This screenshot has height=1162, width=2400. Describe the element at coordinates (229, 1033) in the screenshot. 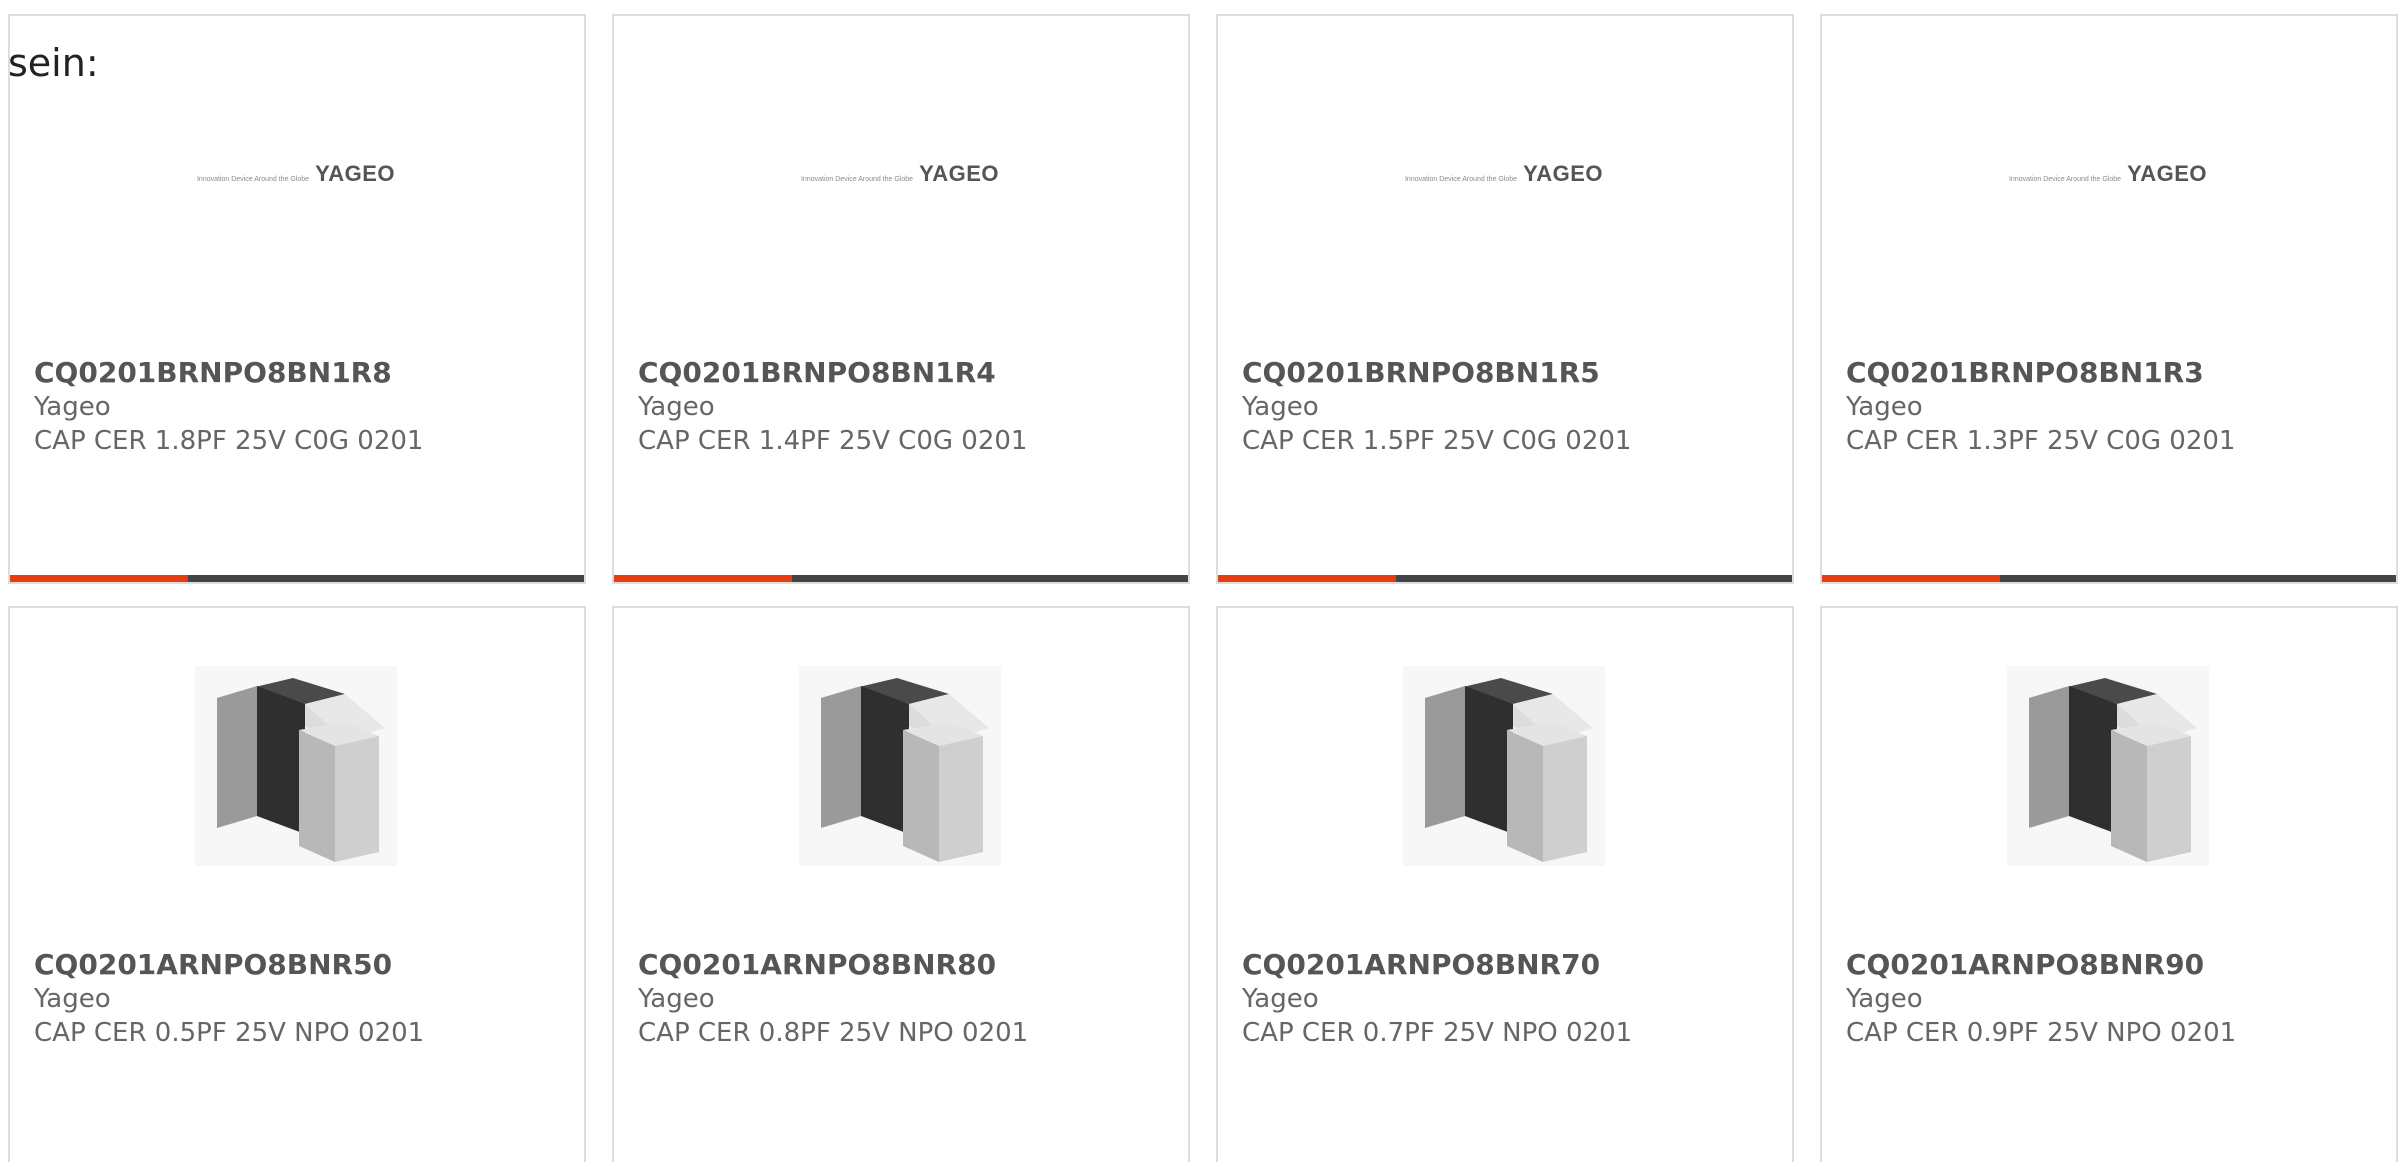

I see `product-description: CAP CER 0.5PF 25V NPO 0201` at that location.